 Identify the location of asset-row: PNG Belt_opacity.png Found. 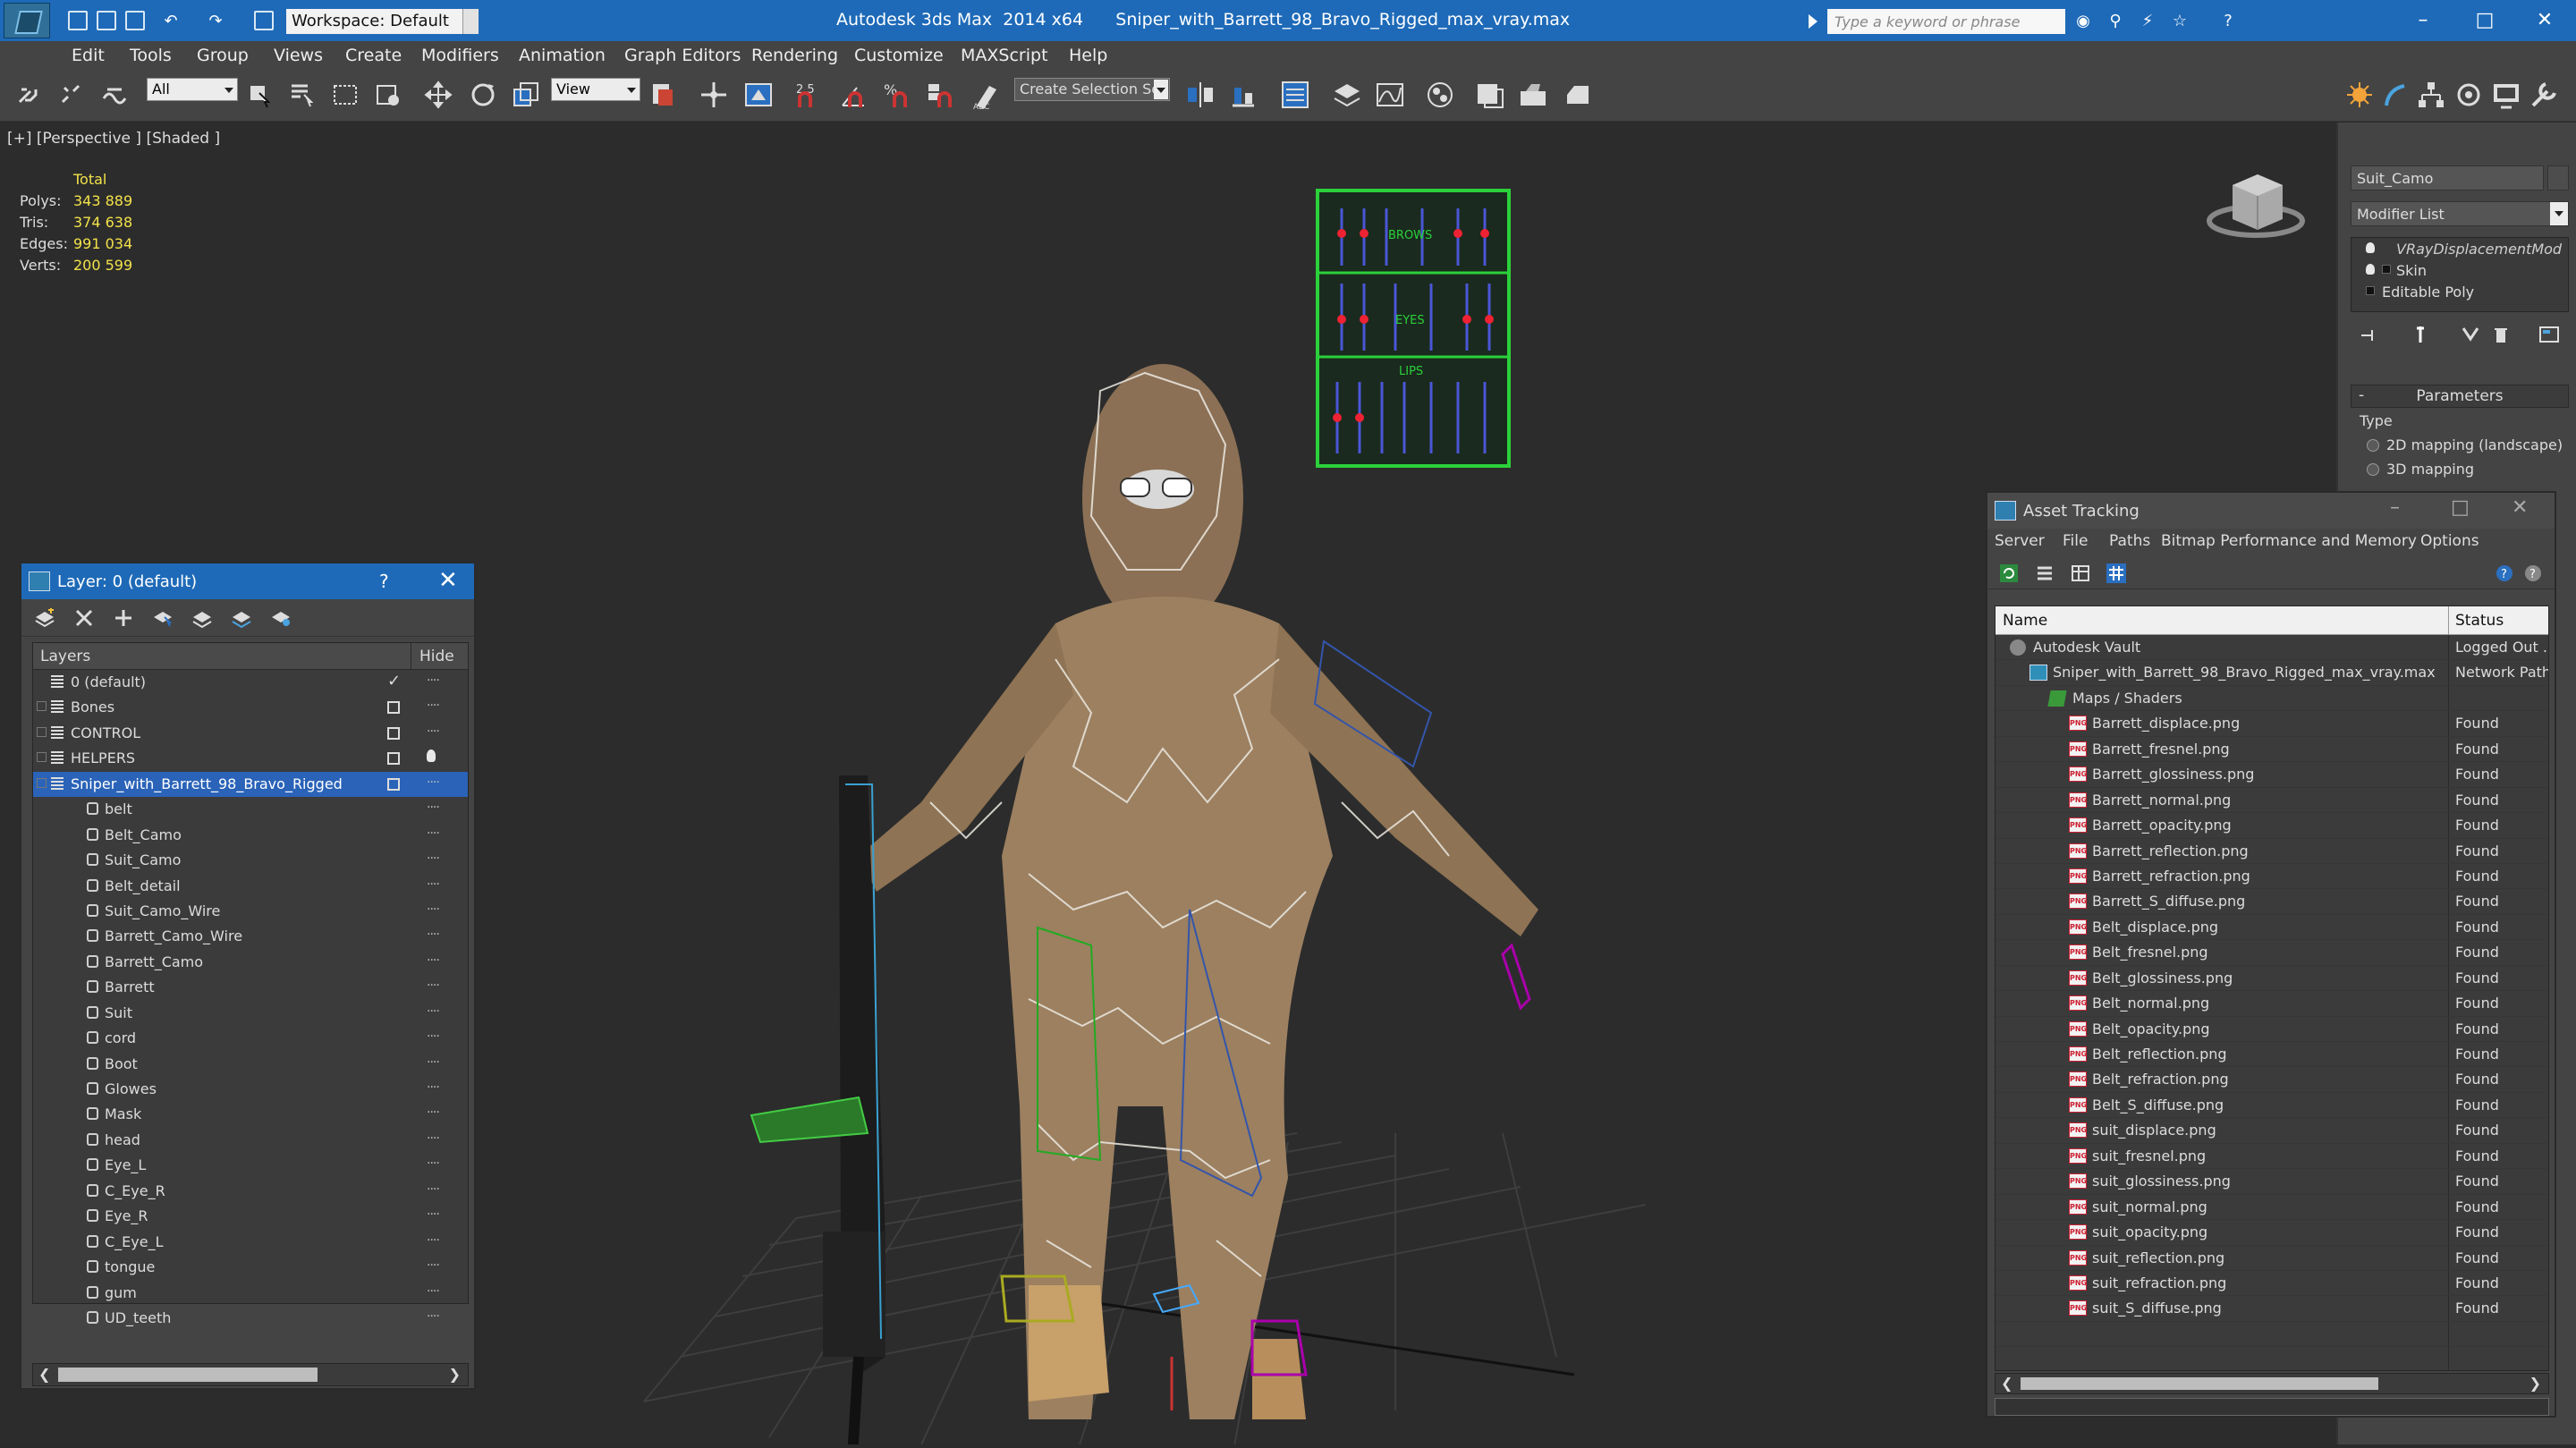
(2272, 1029).